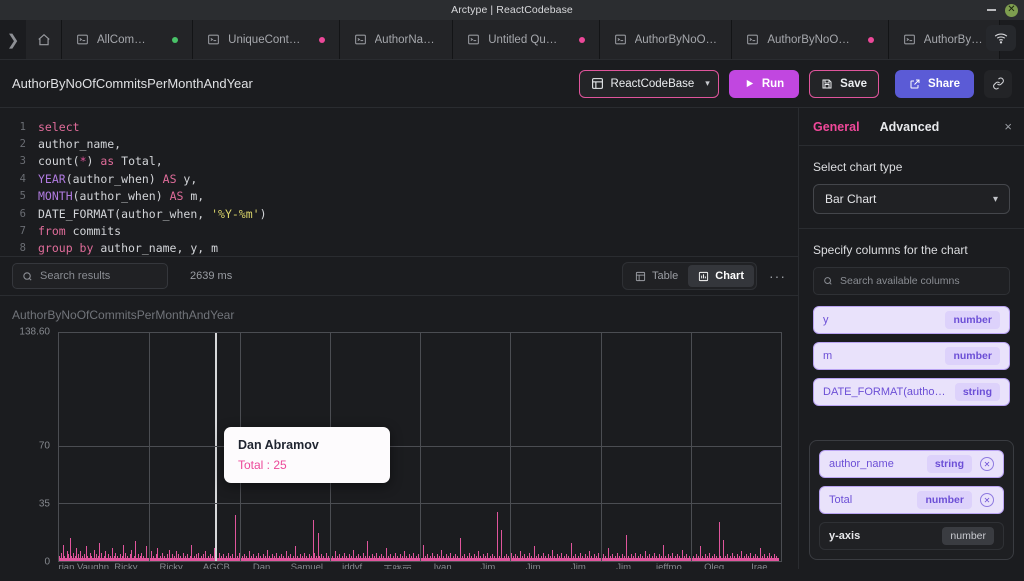 The height and width of the screenshot is (581, 1024). I want to click on available-column-chip: DATE_FORMAT(author_w… string, so click(911, 392).